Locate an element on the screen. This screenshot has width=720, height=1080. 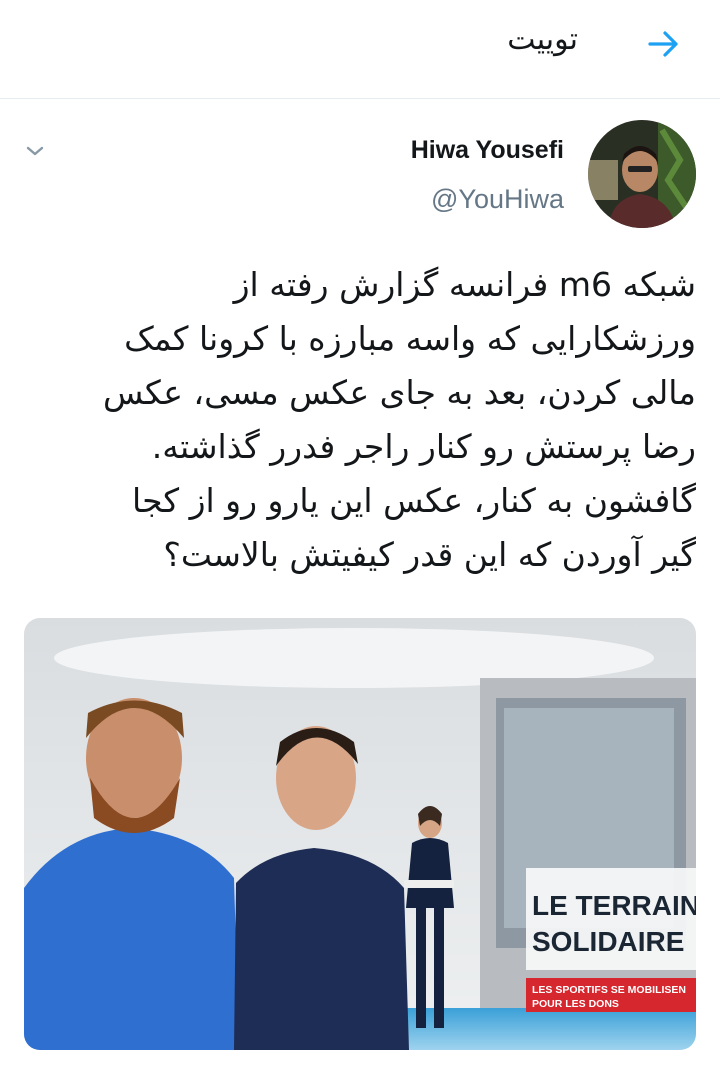
banner-title-line2: SOLIDAIRE is located at coordinates (608, 941).